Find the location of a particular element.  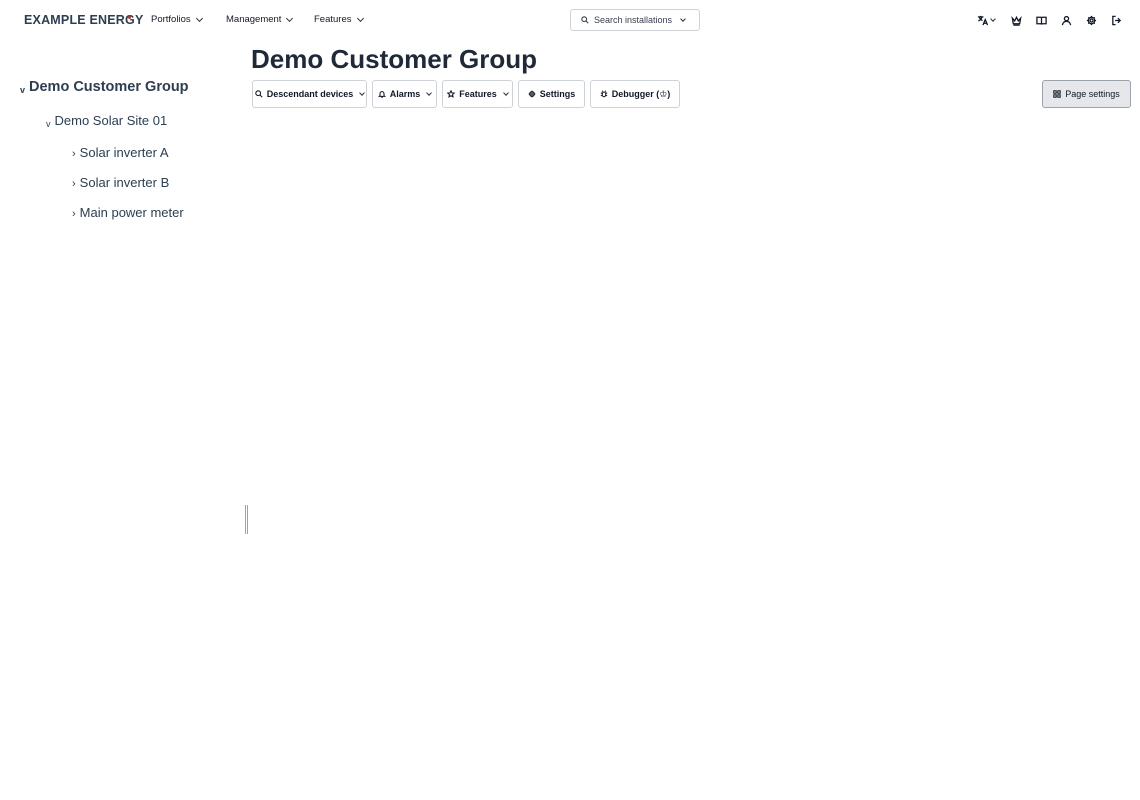

tree-node-device: › Solar inverter B is located at coordinates (120, 182).